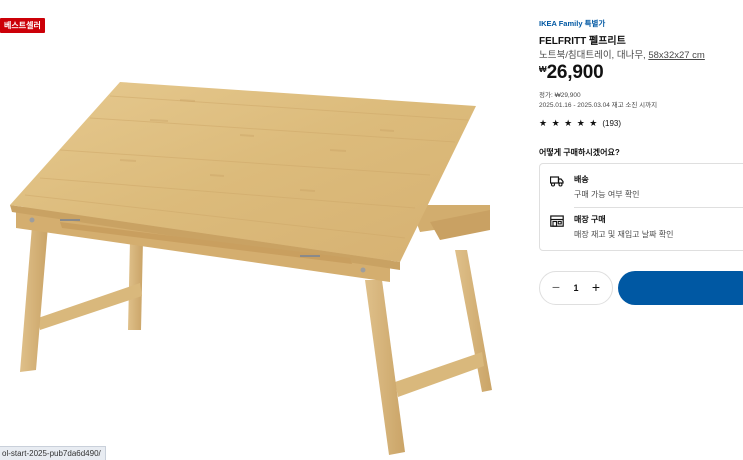 This screenshot has width=743, height=460. I want to click on price: ₩26,900, so click(571, 73).